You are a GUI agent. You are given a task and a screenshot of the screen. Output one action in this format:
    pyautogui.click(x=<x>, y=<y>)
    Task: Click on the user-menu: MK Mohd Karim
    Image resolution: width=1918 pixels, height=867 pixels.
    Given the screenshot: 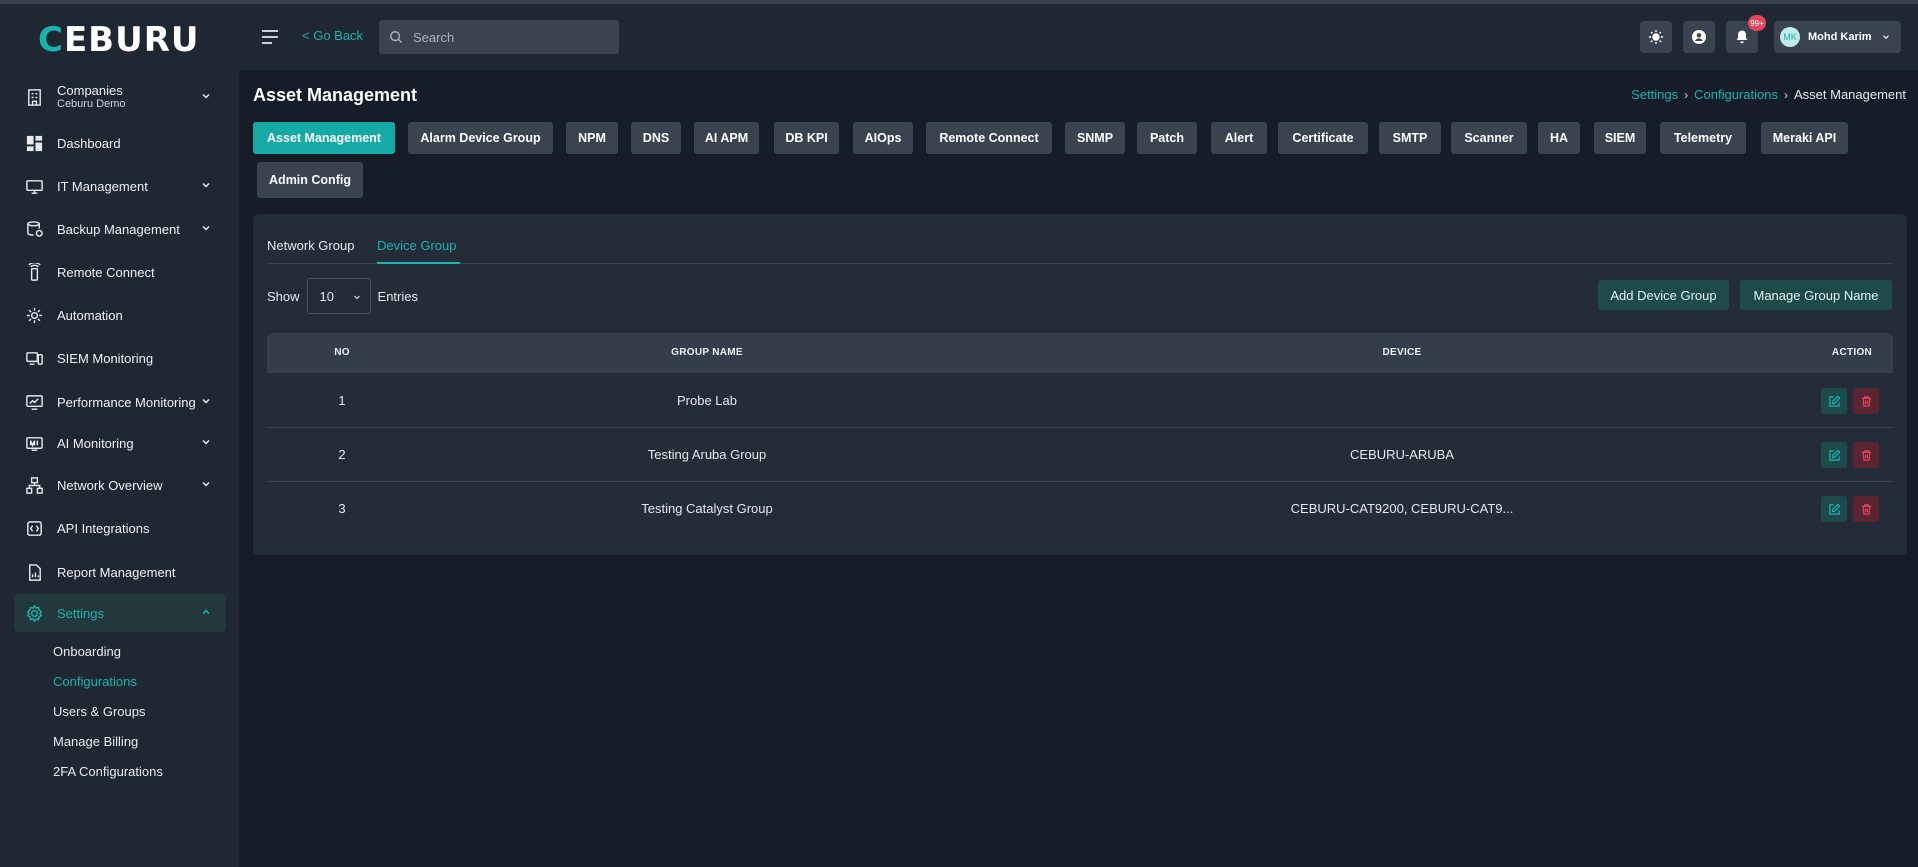 What is the action you would take?
    pyautogui.click(x=1837, y=37)
    